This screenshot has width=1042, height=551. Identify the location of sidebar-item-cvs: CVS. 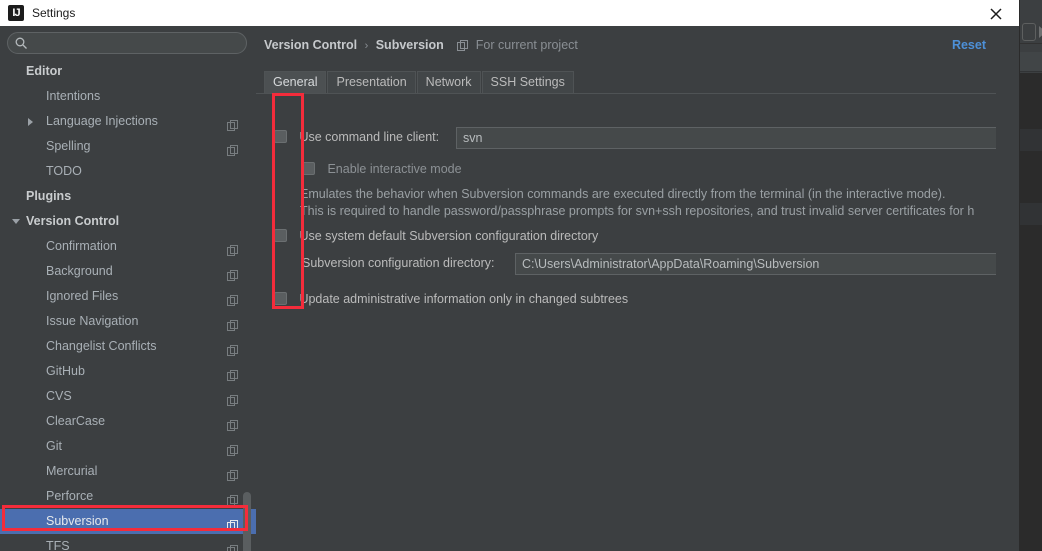
(128, 396).